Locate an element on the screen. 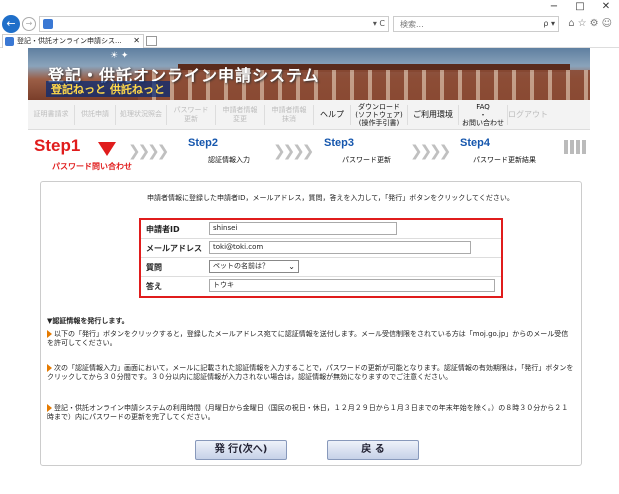 This screenshot has height=494, width=619. banner-subtitle: 登記ねっと 供託ねっと is located at coordinates (108, 89).